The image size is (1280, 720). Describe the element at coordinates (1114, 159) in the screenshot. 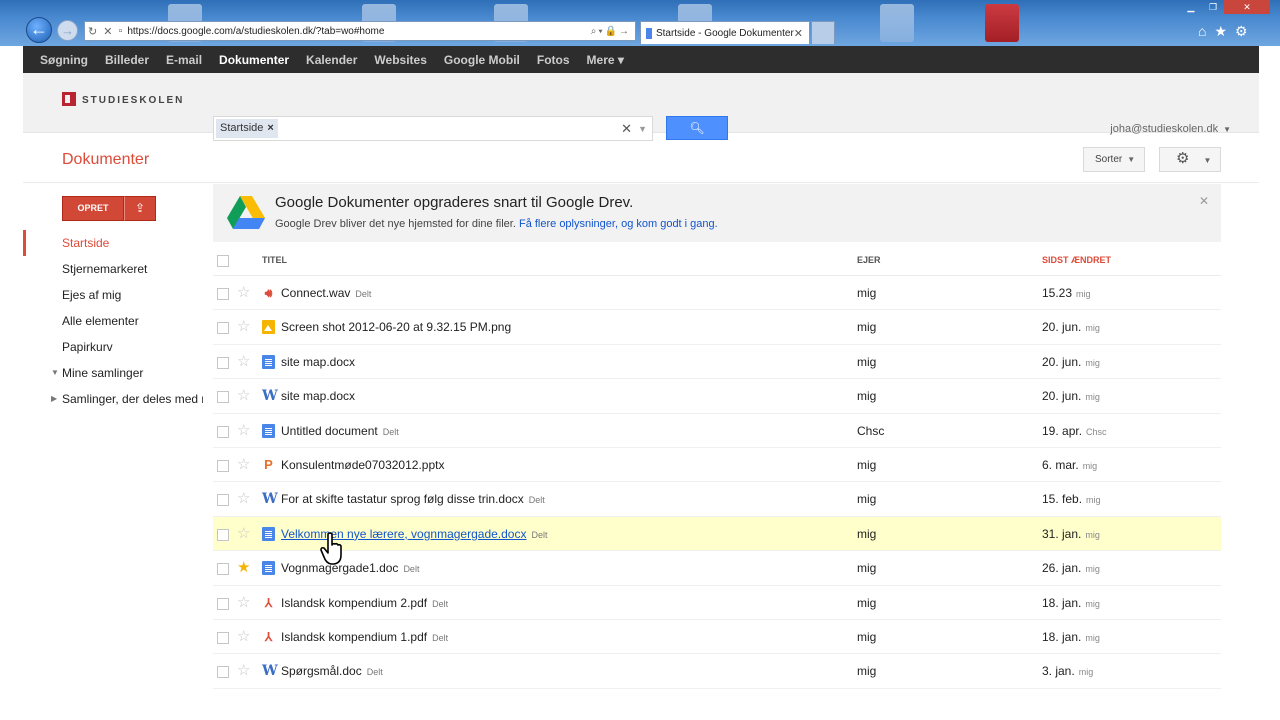

I see `sort-button: Sorter ▼` at that location.